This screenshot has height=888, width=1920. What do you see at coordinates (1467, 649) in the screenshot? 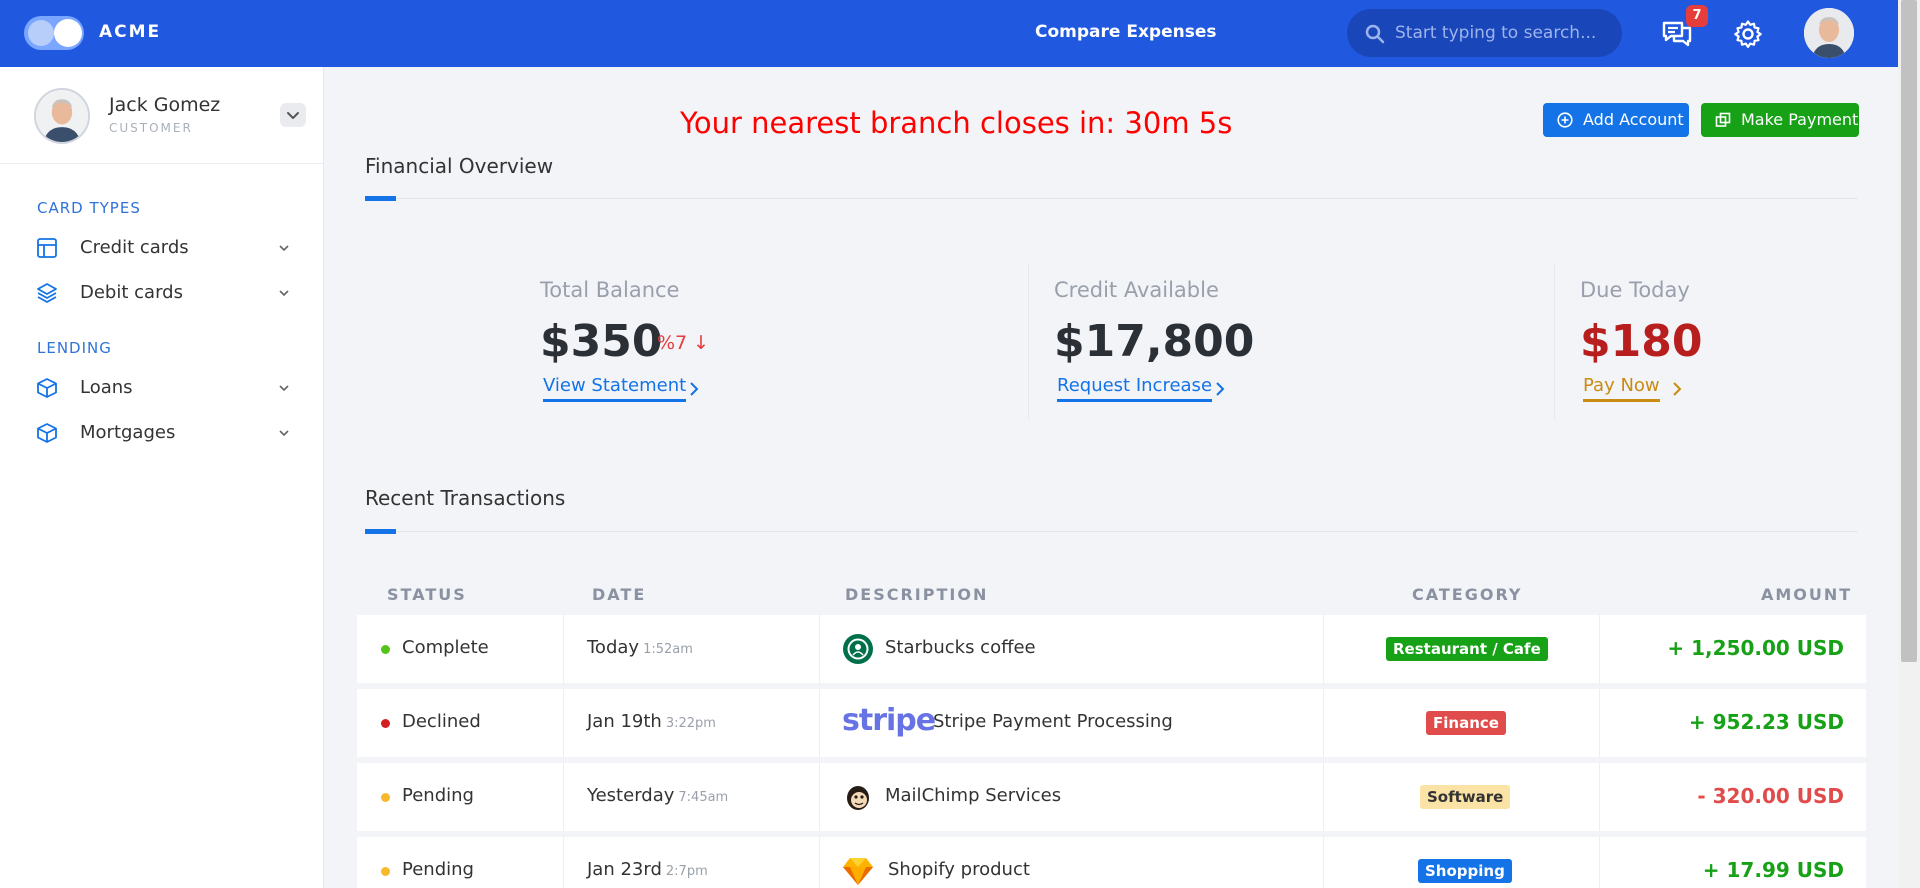
I see `category-badge: Restaurant / Cafe` at bounding box center [1467, 649].